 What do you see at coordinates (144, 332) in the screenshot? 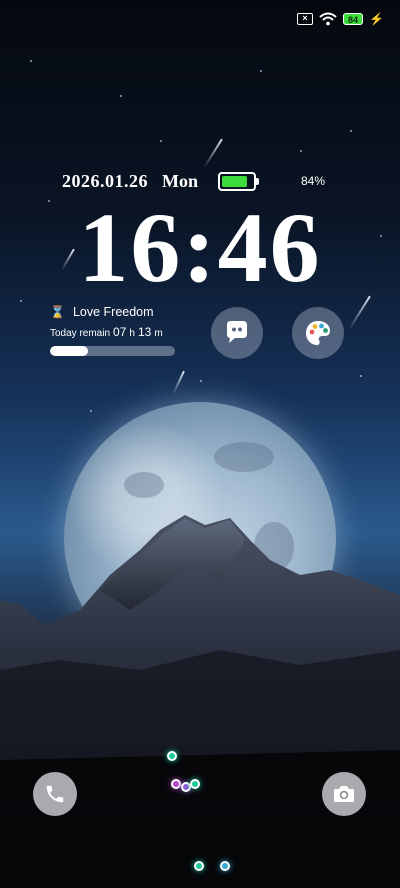
I see `remain-minutes: 13` at bounding box center [144, 332].